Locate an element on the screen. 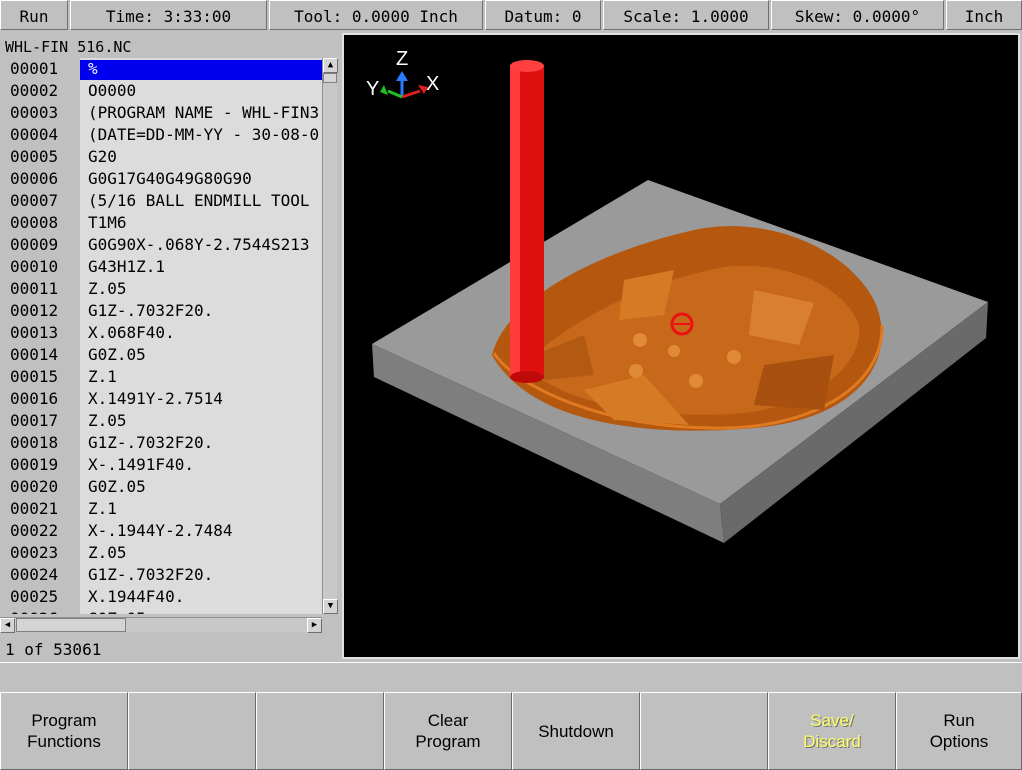  time-readout: Time: 3:33:00 is located at coordinates (168, 15).